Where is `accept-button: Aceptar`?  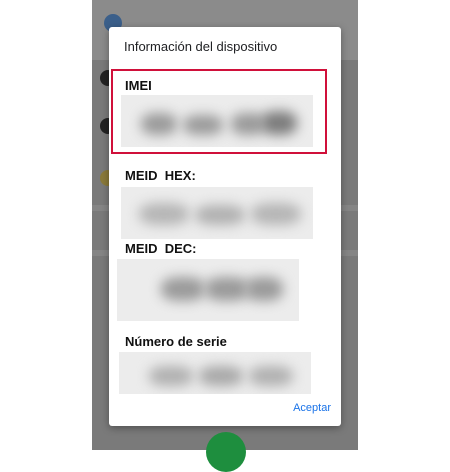 accept-button: Aceptar is located at coordinates (312, 408).